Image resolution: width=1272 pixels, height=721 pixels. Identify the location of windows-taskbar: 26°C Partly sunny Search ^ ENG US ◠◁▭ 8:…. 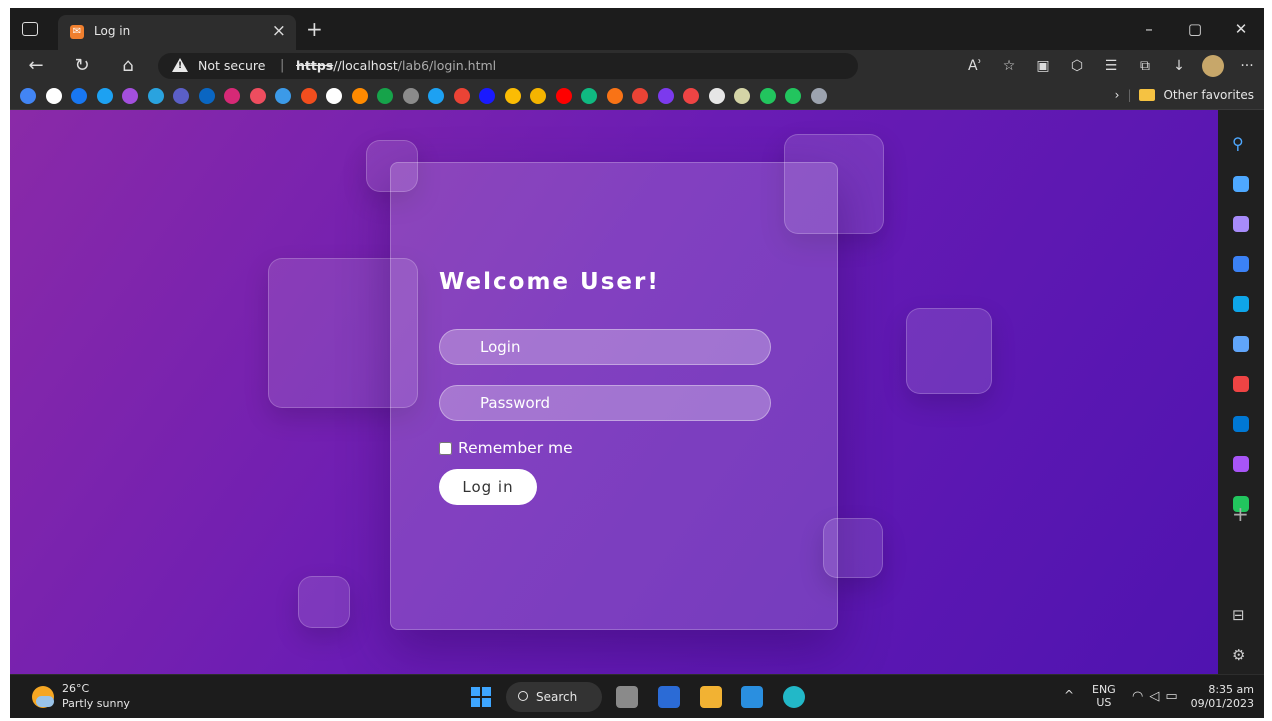
(637, 696).